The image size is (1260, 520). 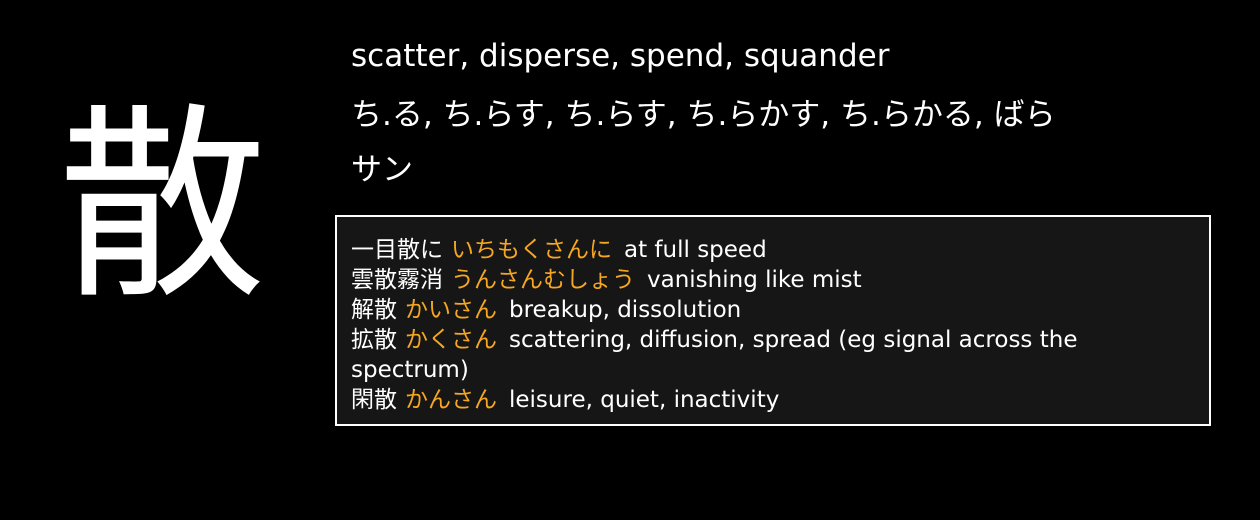 I want to click on example-word: 雲散霧消, so click(x=397, y=280).